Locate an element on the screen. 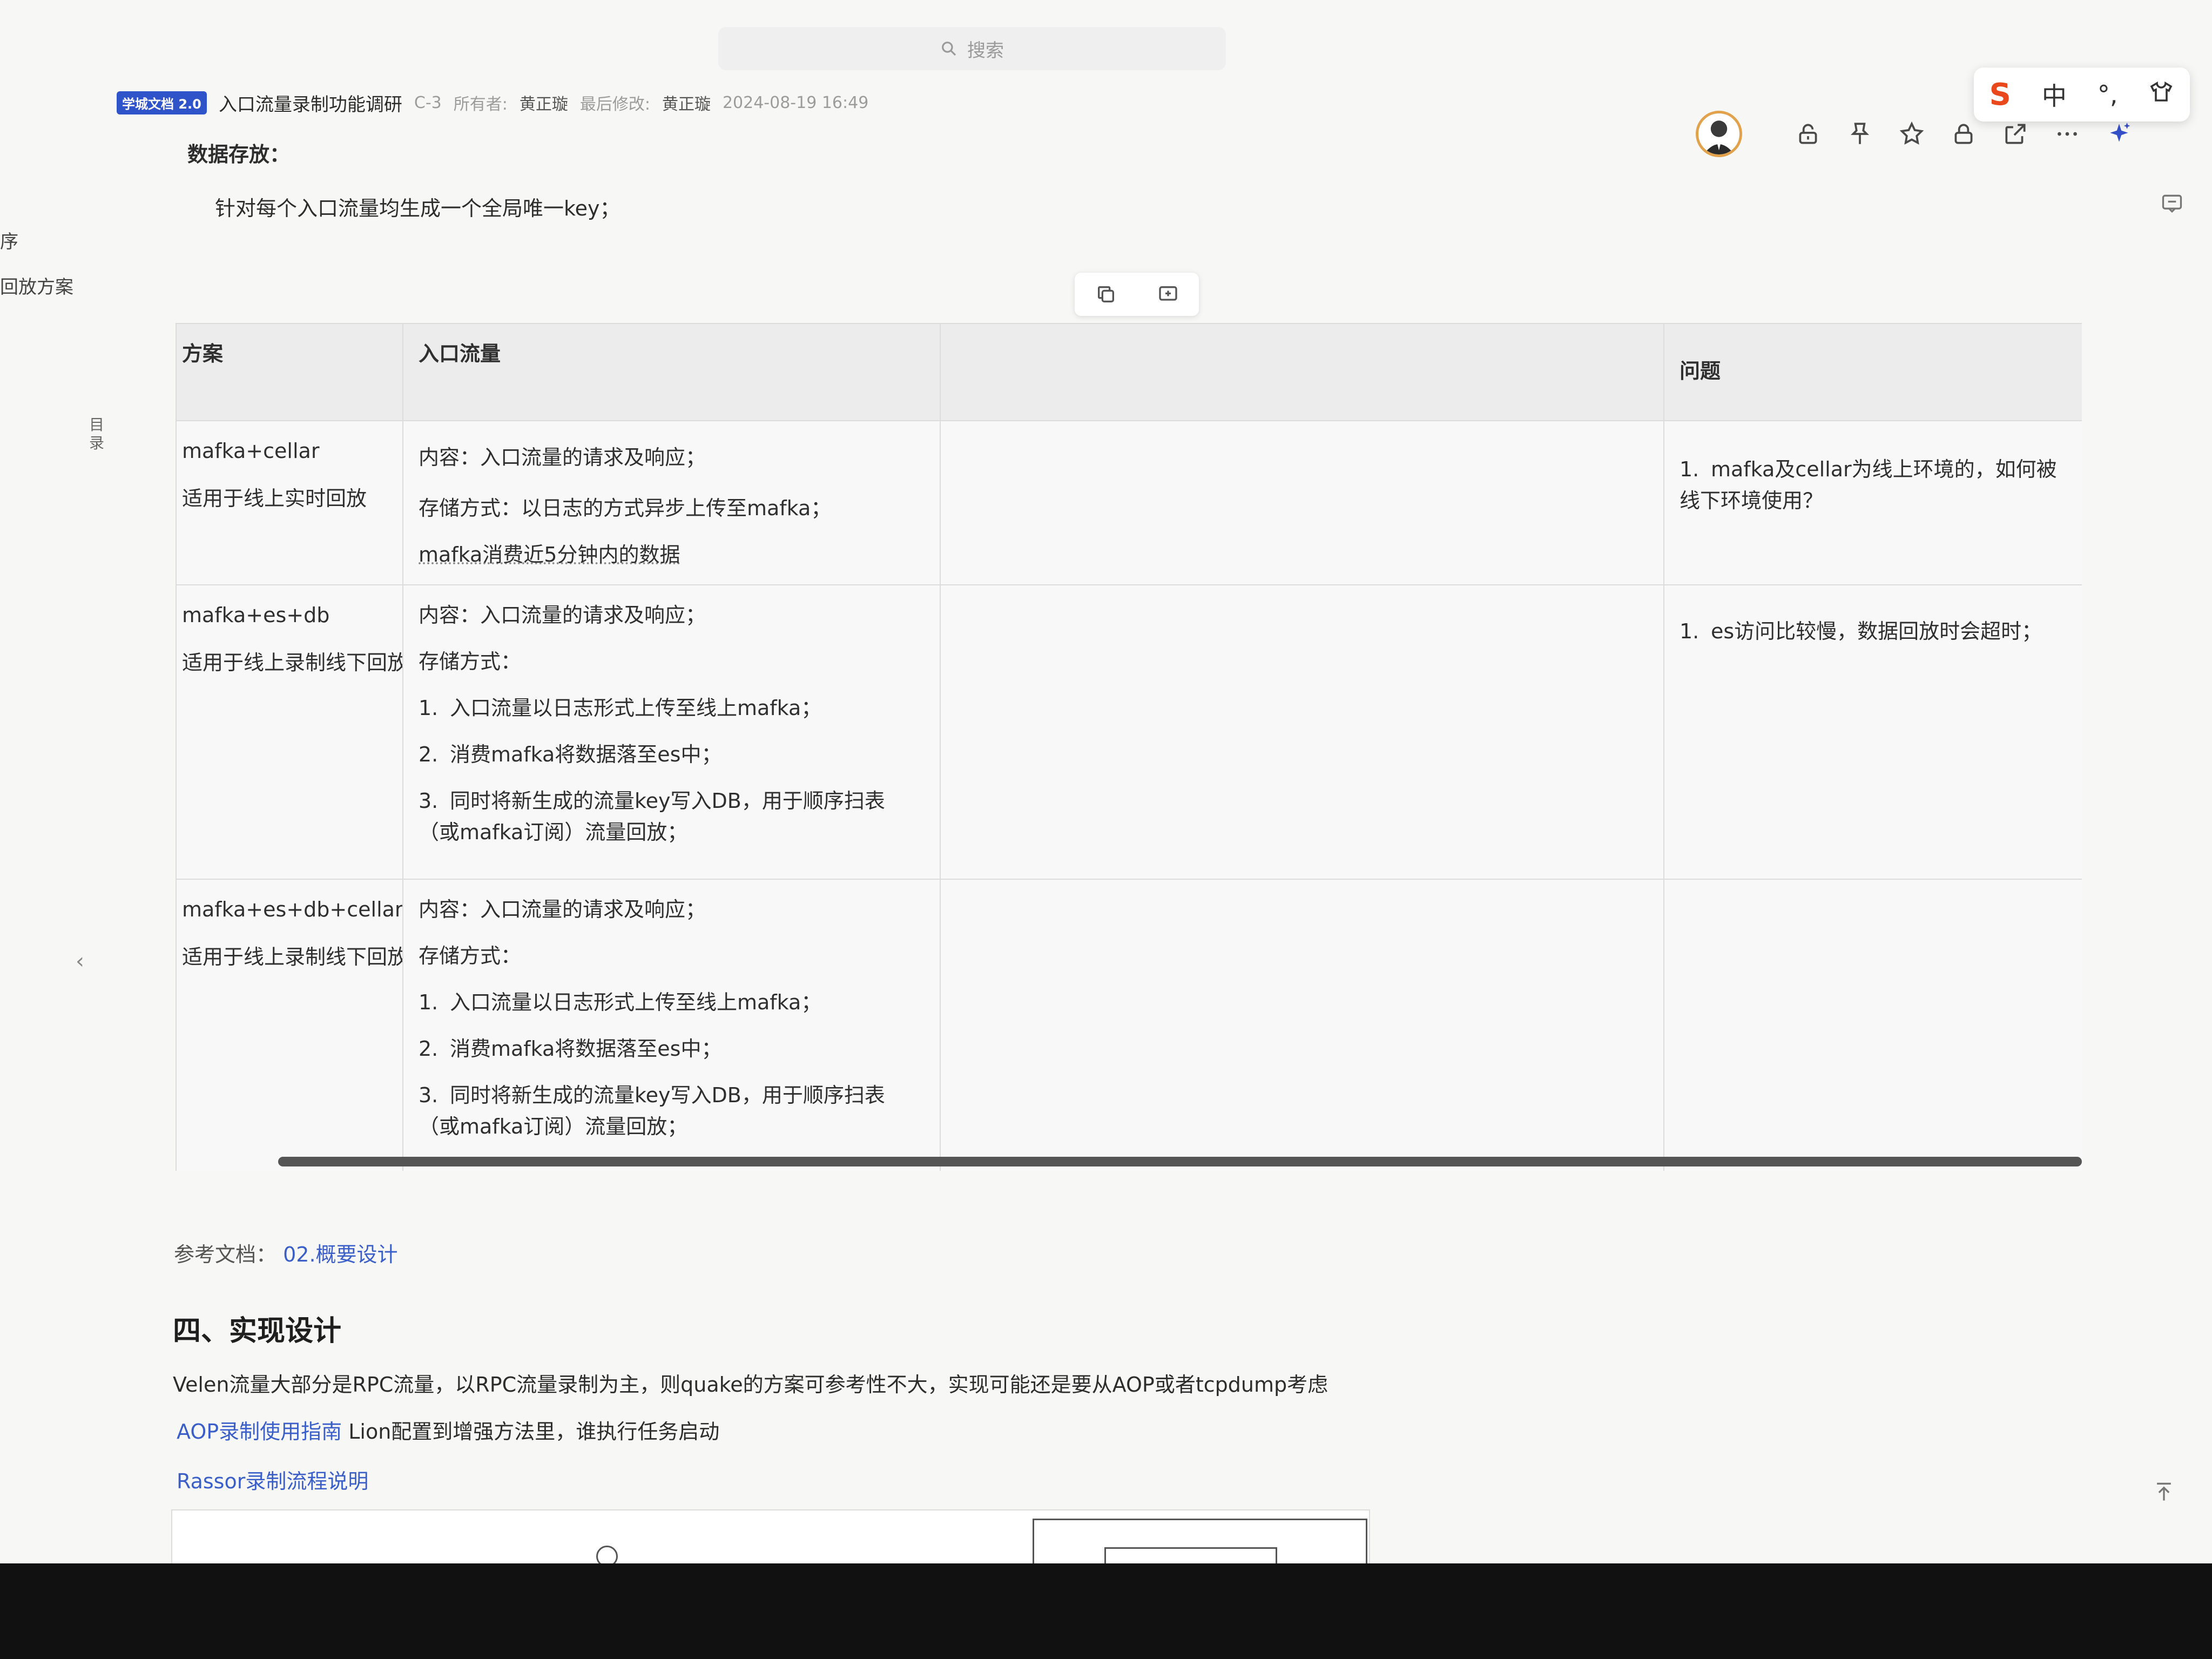 The width and height of the screenshot is (2212, 1659). comment-icon is located at coordinates (2173, 205).